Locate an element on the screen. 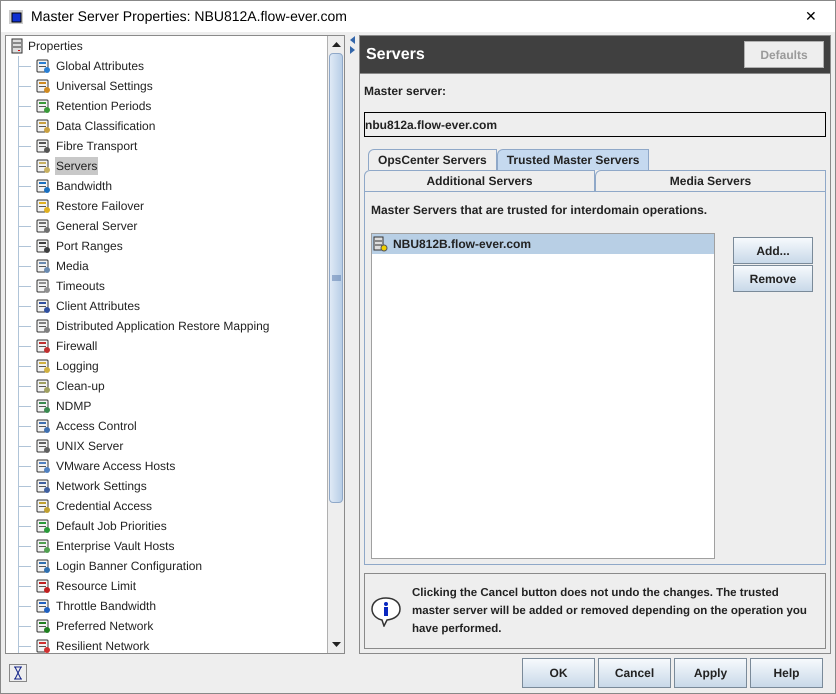 The width and height of the screenshot is (836, 694). tree-item: Enterprise Vault Hosts is located at coordinates (115, 546).